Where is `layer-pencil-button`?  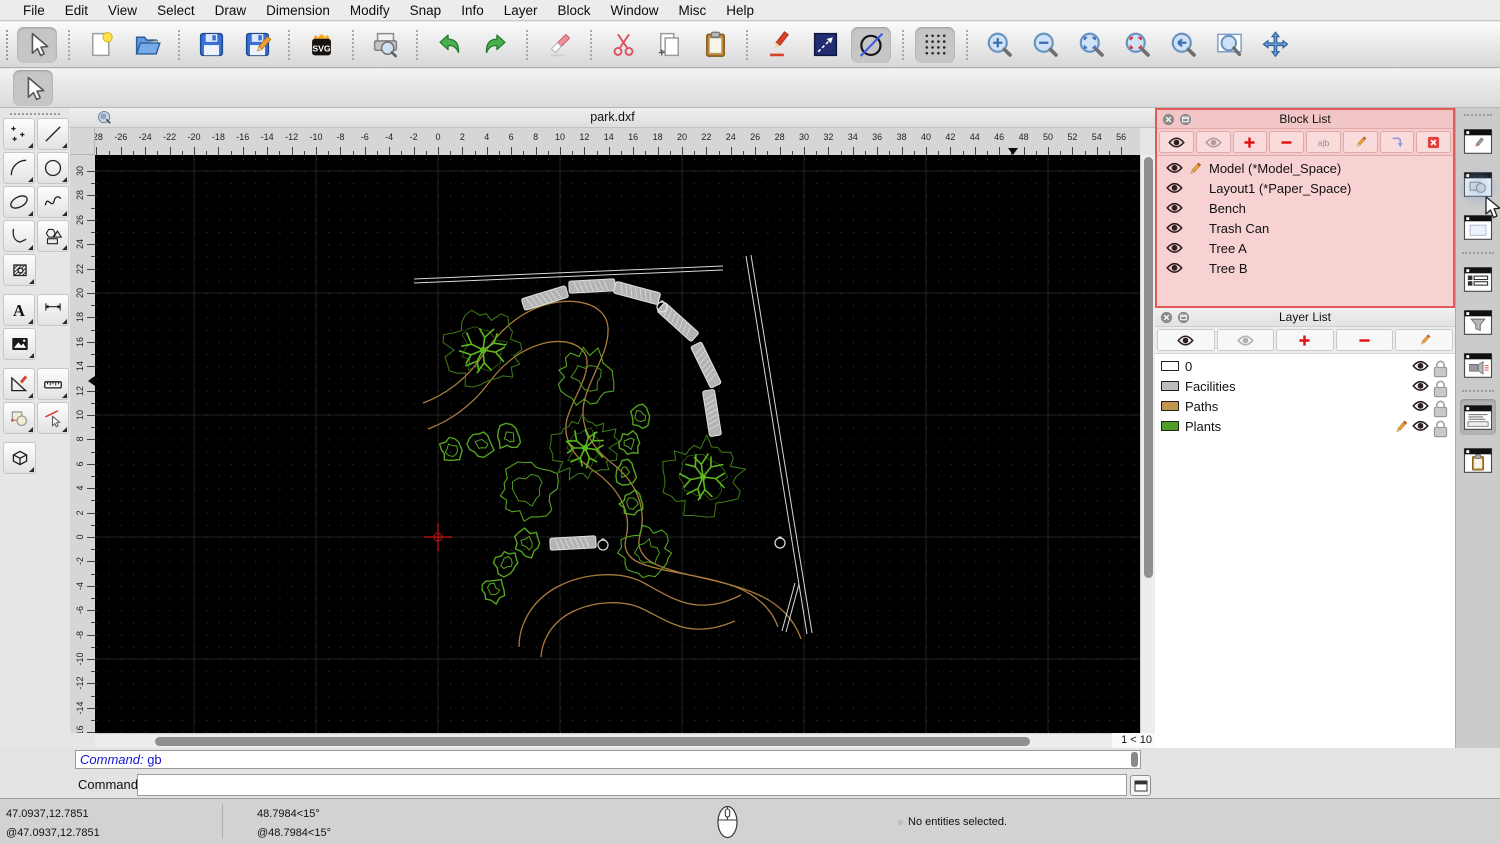
layer-pencil-button is located at coordinates (1424, 340).